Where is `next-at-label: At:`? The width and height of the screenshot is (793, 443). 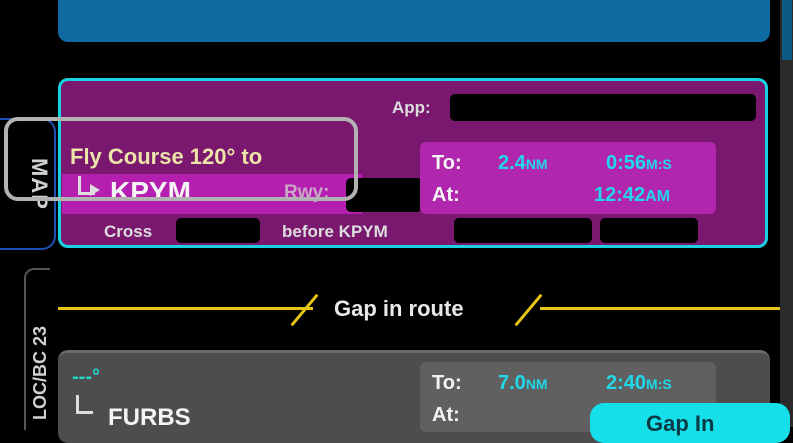
next-at-label: At: is located at coordinates (446, 415).